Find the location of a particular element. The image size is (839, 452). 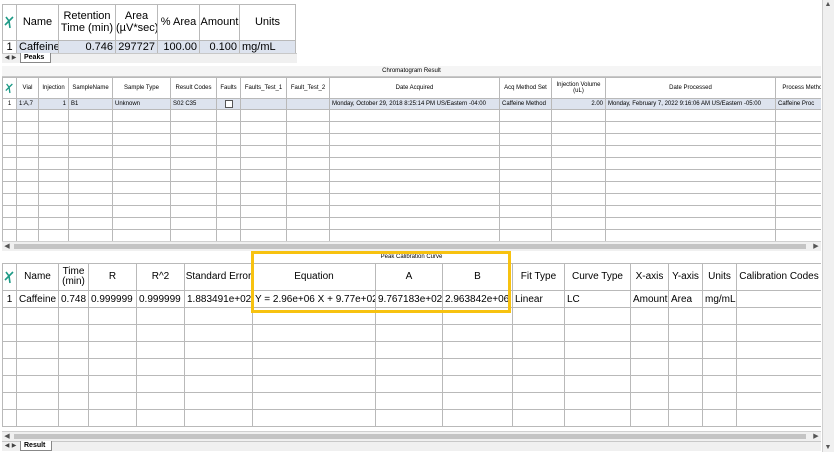

faults-checkbox is located at coordinates (228, 104).